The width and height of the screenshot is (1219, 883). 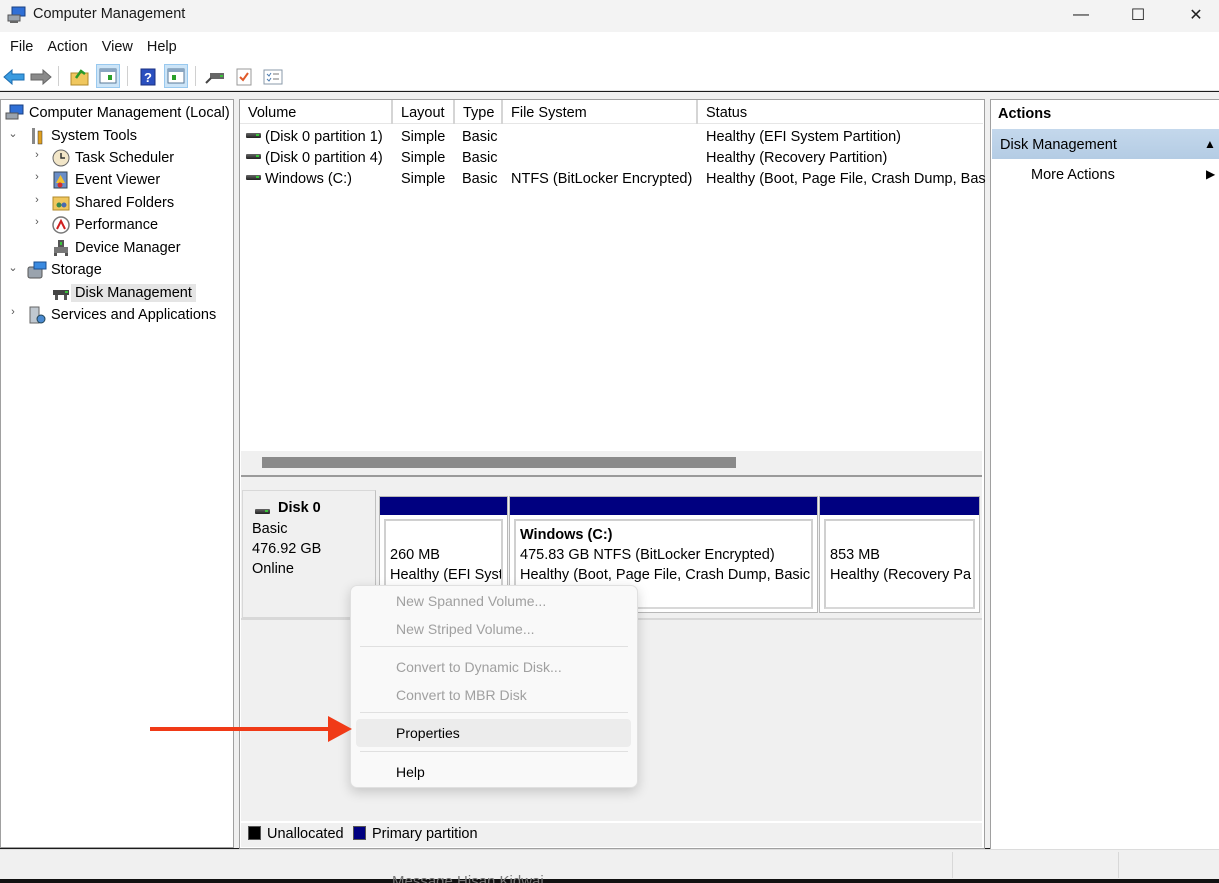 I want to click on annotation-arrow-shaft, so click(x=241, y=729).